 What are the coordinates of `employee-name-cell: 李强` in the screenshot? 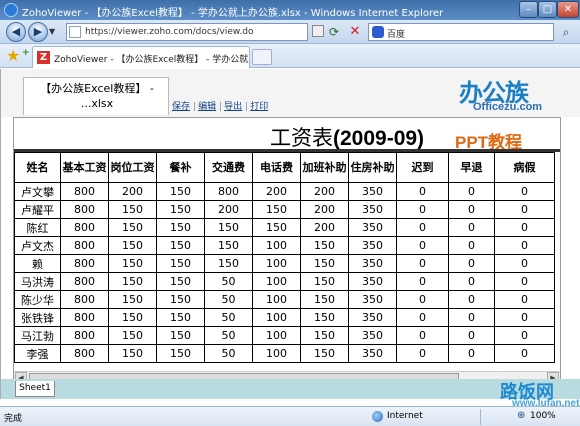 It's located at (37, 353).